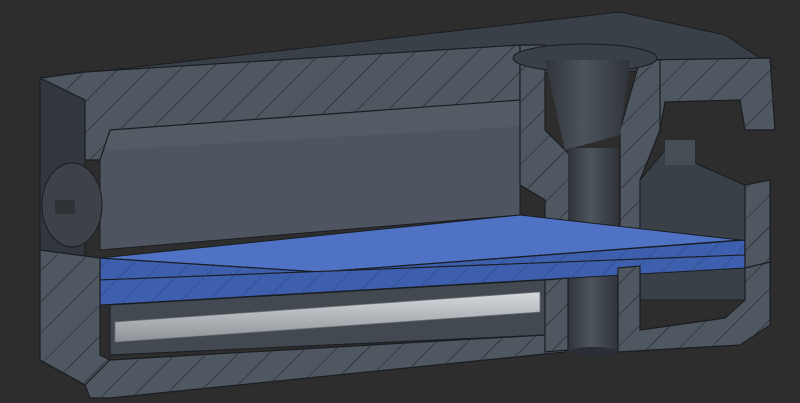 The height and width of the screenshot is (403, 800). I want to click on right-chamber-step, so click(680, 152).